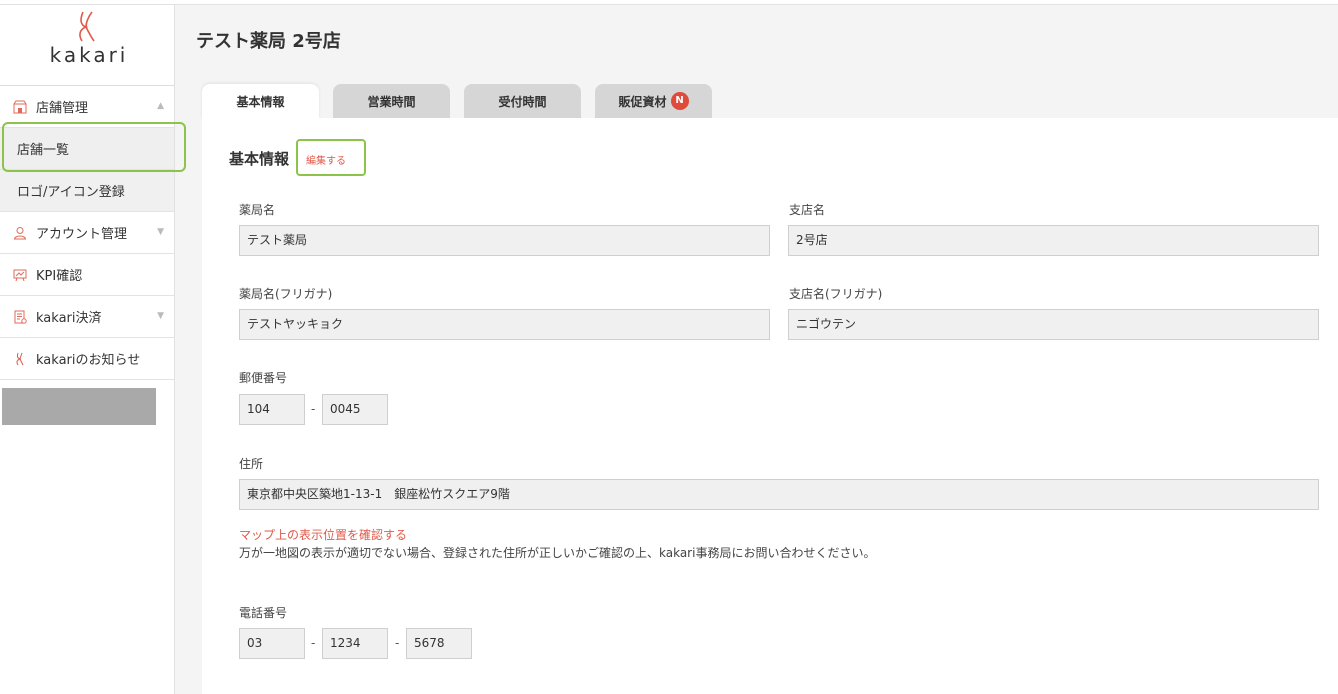 The height and width of the screenshot is (694, 1338). Describe the element at coordinates (268, 41) in the screenshot. I see `page-title: テスト薬局 2号店` at that location.